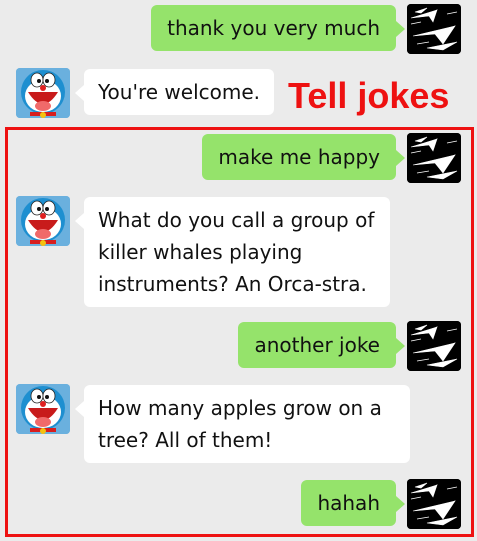 The image size is (477, 541). I want to click on user-message-bubble: make me happy, so click(303, 157).